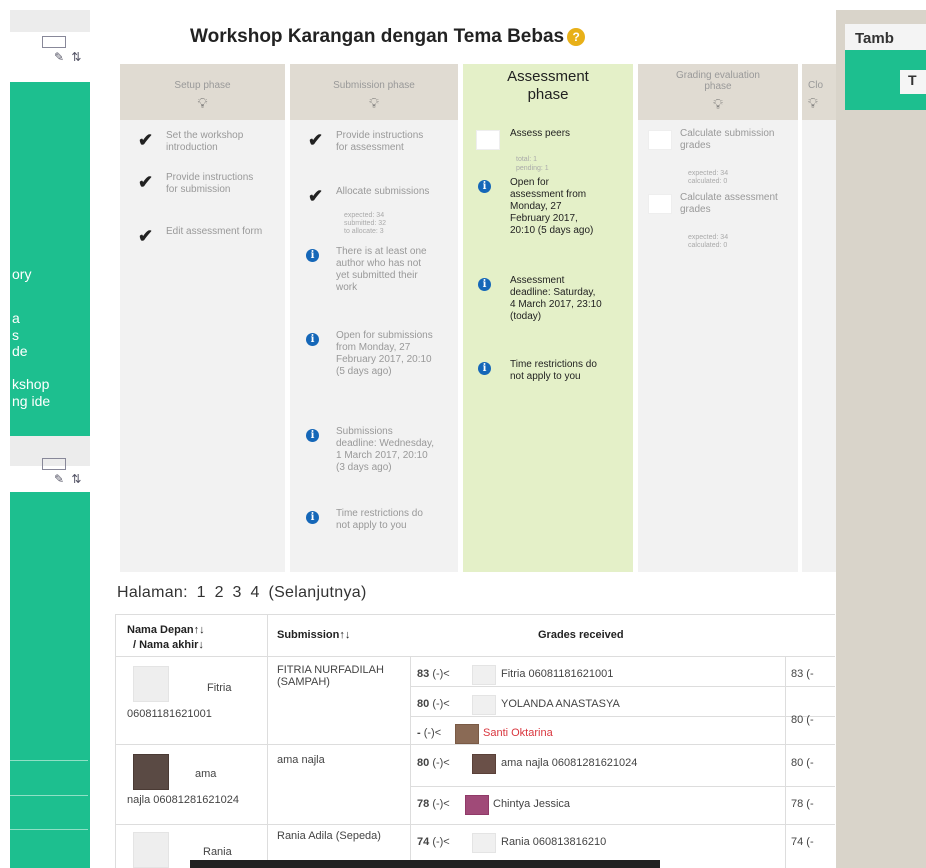  Describe the element at coordinates (548, 85) in the screenshot. I see `phase-name: Assessment phase` at that location.